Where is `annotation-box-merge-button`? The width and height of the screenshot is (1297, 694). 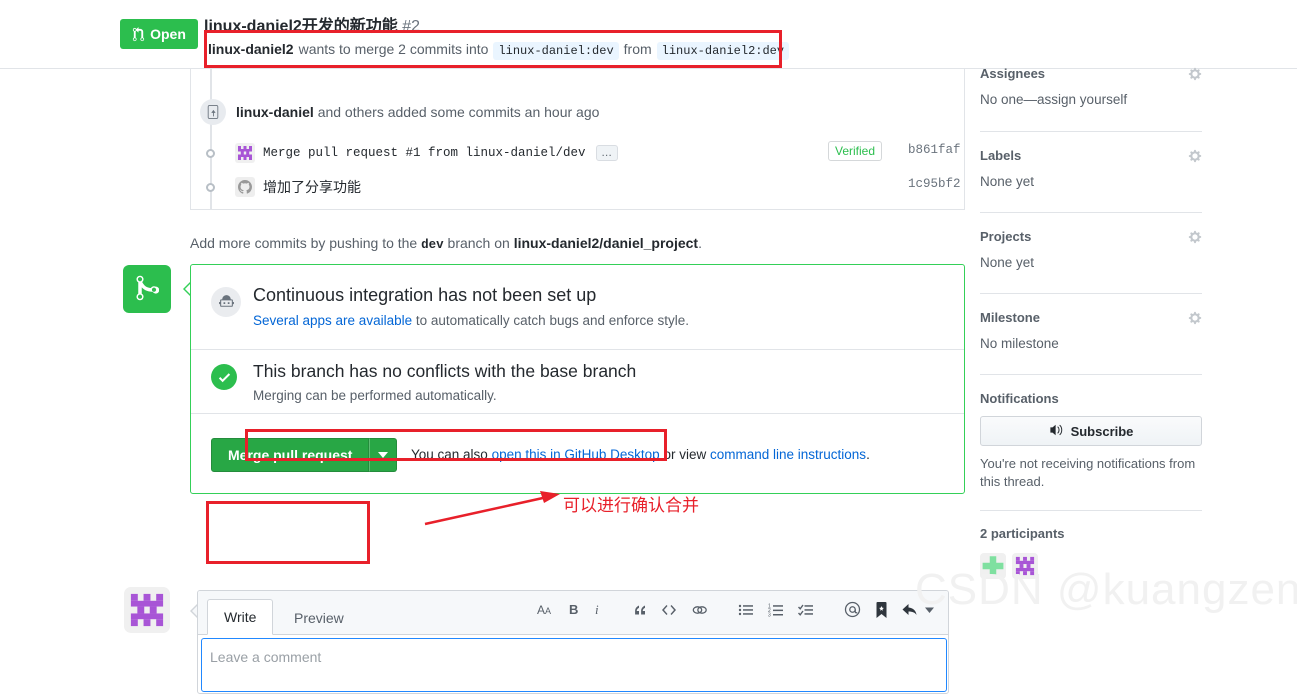
annotation-box-merge-button is located at coordinates (288, 532).